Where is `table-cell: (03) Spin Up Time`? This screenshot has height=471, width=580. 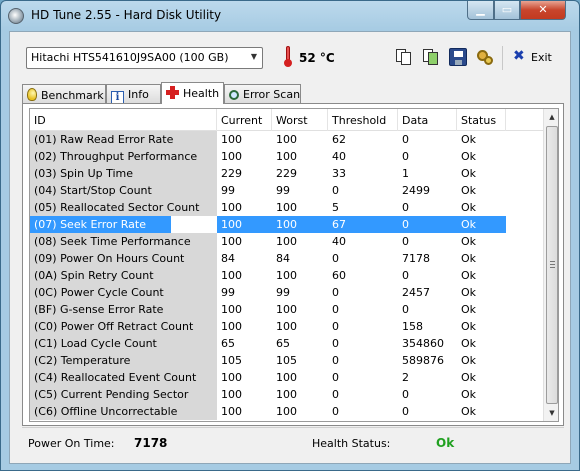 table-cell: (03) Spin Up Time is located at coordinates (123, 173).